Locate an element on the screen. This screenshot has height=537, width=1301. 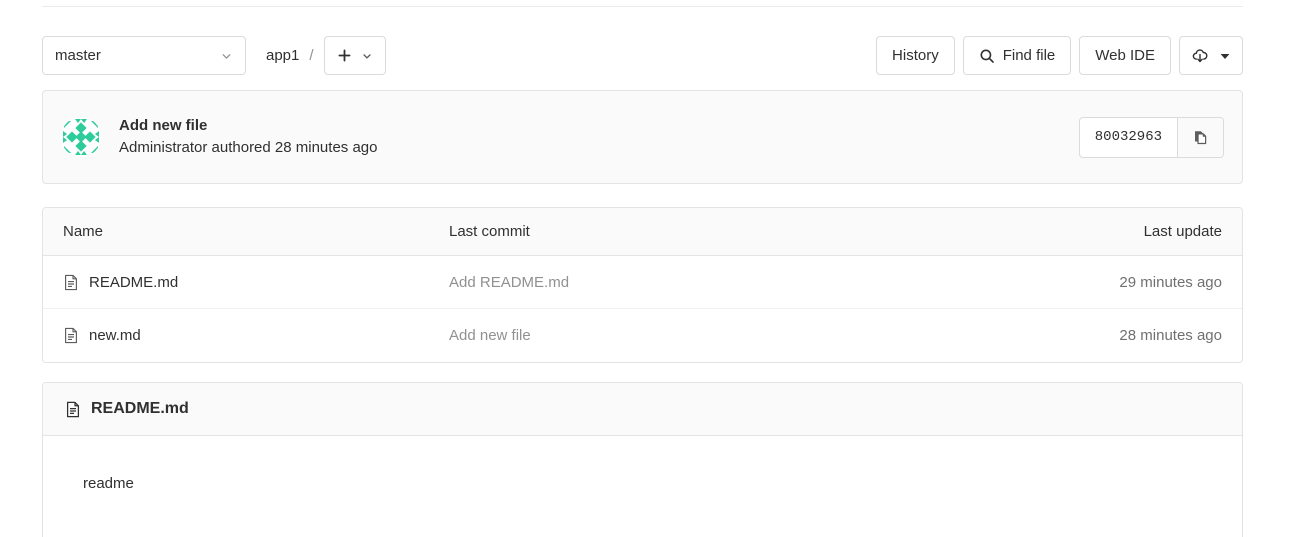
branch-selector: master is located at coordinates (144, 55).